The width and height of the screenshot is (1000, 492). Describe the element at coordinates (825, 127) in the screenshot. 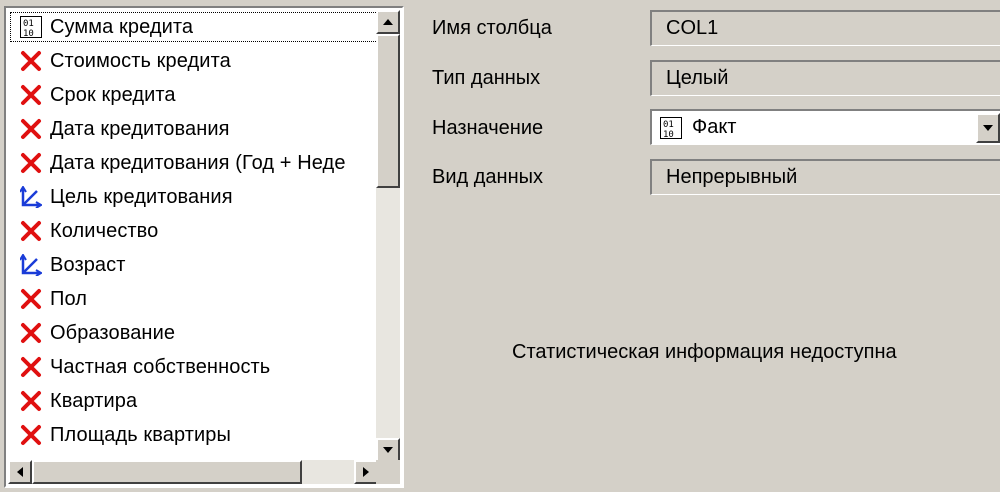

I see `purpose-dropdown: 01 10 Факт` at that location.